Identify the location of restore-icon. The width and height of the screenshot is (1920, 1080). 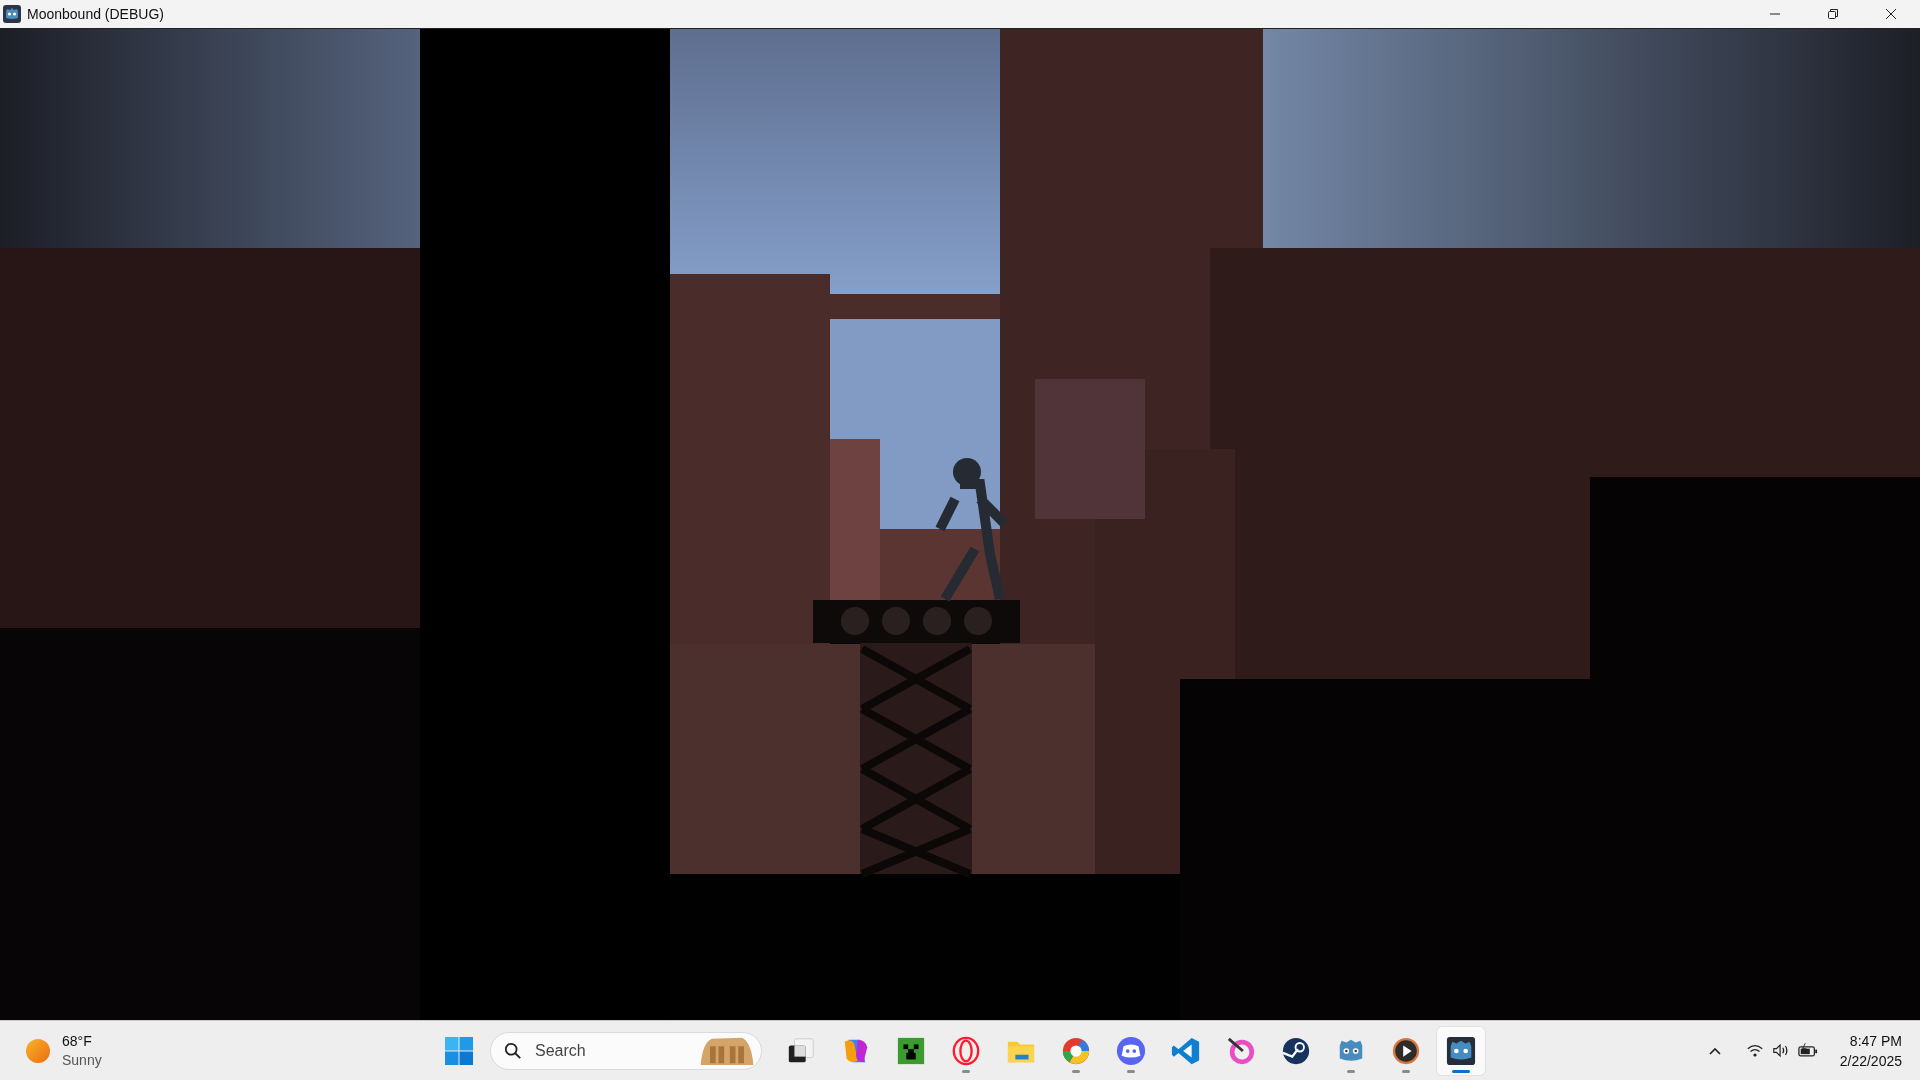
(1833, 14).